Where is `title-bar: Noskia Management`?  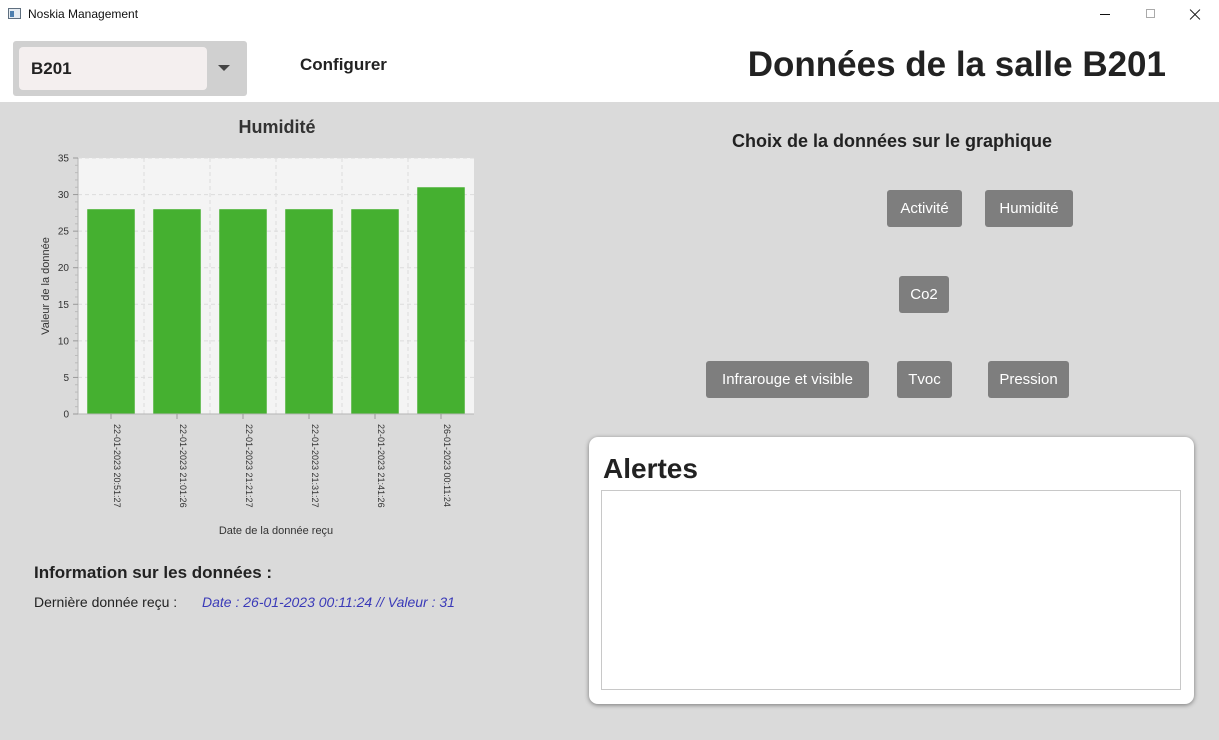
title-bar: Noskia Management is located at coordinates (609, 15).